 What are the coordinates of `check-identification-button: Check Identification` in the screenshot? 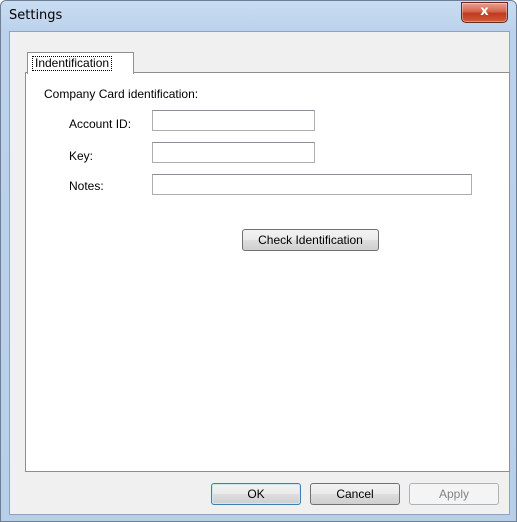 It's located at (310, 240).